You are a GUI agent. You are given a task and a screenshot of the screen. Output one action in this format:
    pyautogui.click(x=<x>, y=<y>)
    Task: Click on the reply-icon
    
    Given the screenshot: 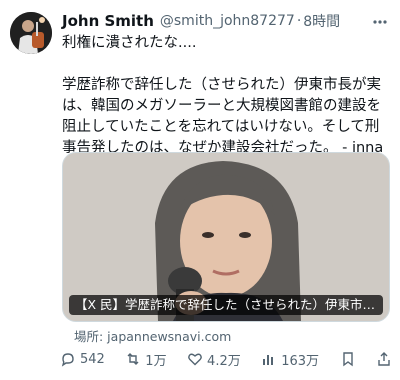 What is the action you would take?
    pyautogui.click(x=67, y=360)
    